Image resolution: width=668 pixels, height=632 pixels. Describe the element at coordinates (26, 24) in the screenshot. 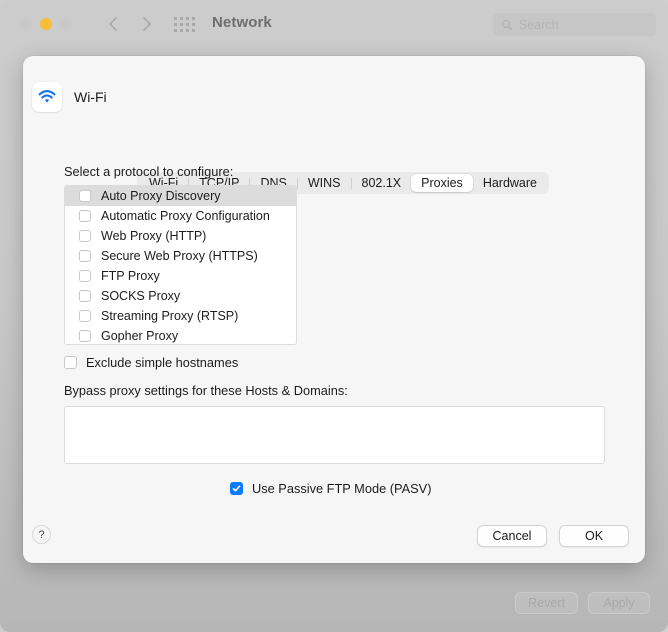

I see `close-button` at that location.